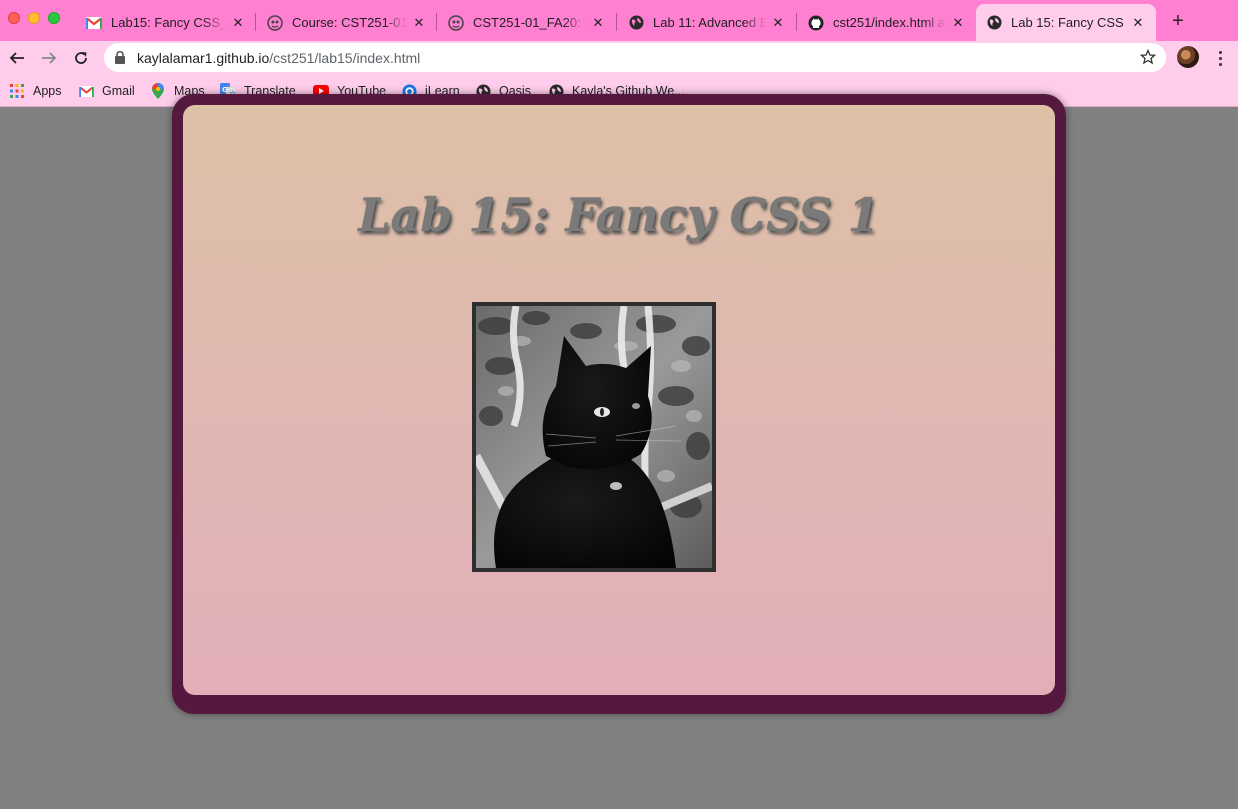  I want to click on tab-lab15-gmail: Lab15: Fancy CSS_N ✕, so click(166, 22).